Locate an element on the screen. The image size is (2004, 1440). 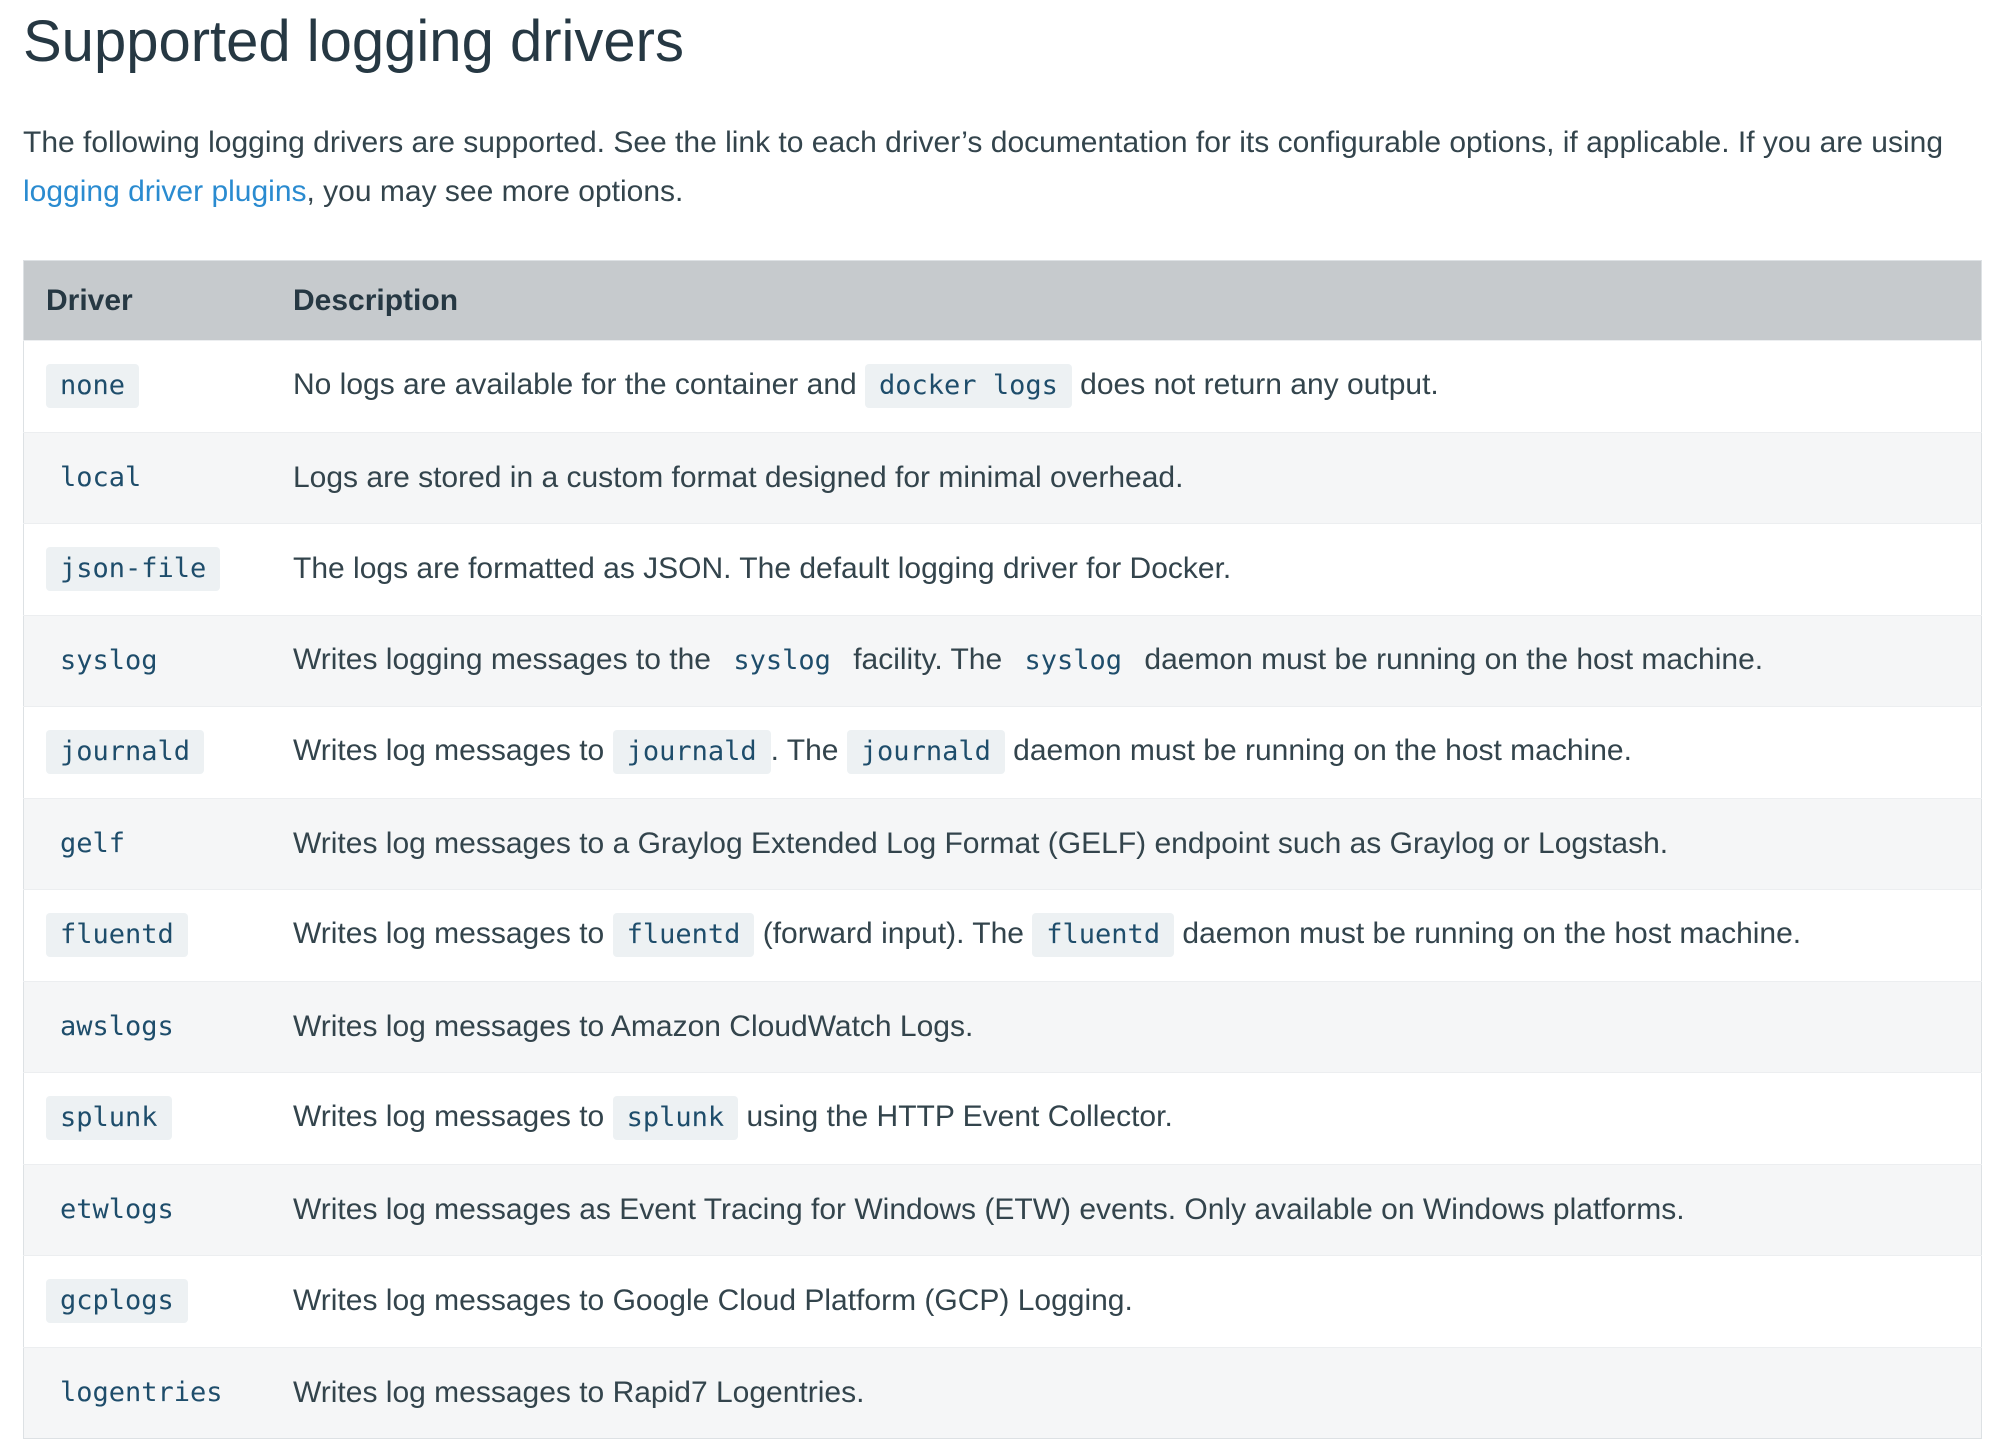
description-text: (forward input). The is located at coordinates (893, 934).